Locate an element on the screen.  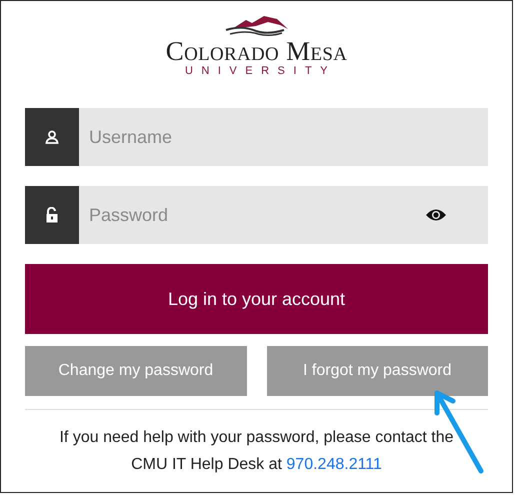
login-button: Log in to your account is located at coordinates (256, 299).